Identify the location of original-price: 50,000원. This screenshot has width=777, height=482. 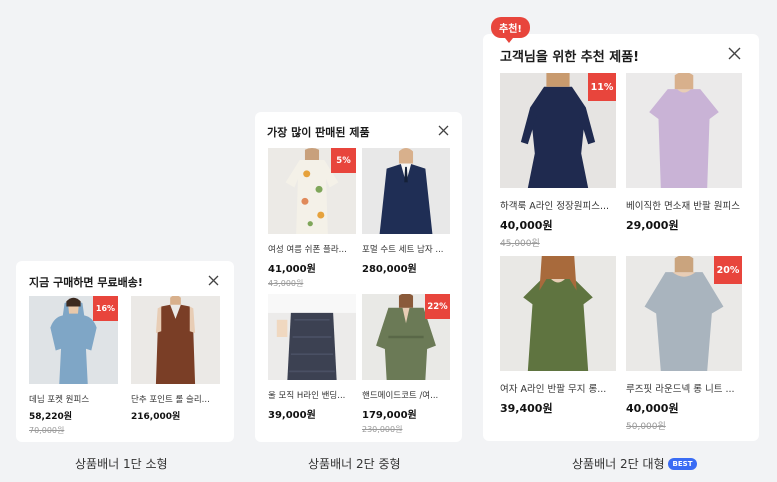
(646, 427).